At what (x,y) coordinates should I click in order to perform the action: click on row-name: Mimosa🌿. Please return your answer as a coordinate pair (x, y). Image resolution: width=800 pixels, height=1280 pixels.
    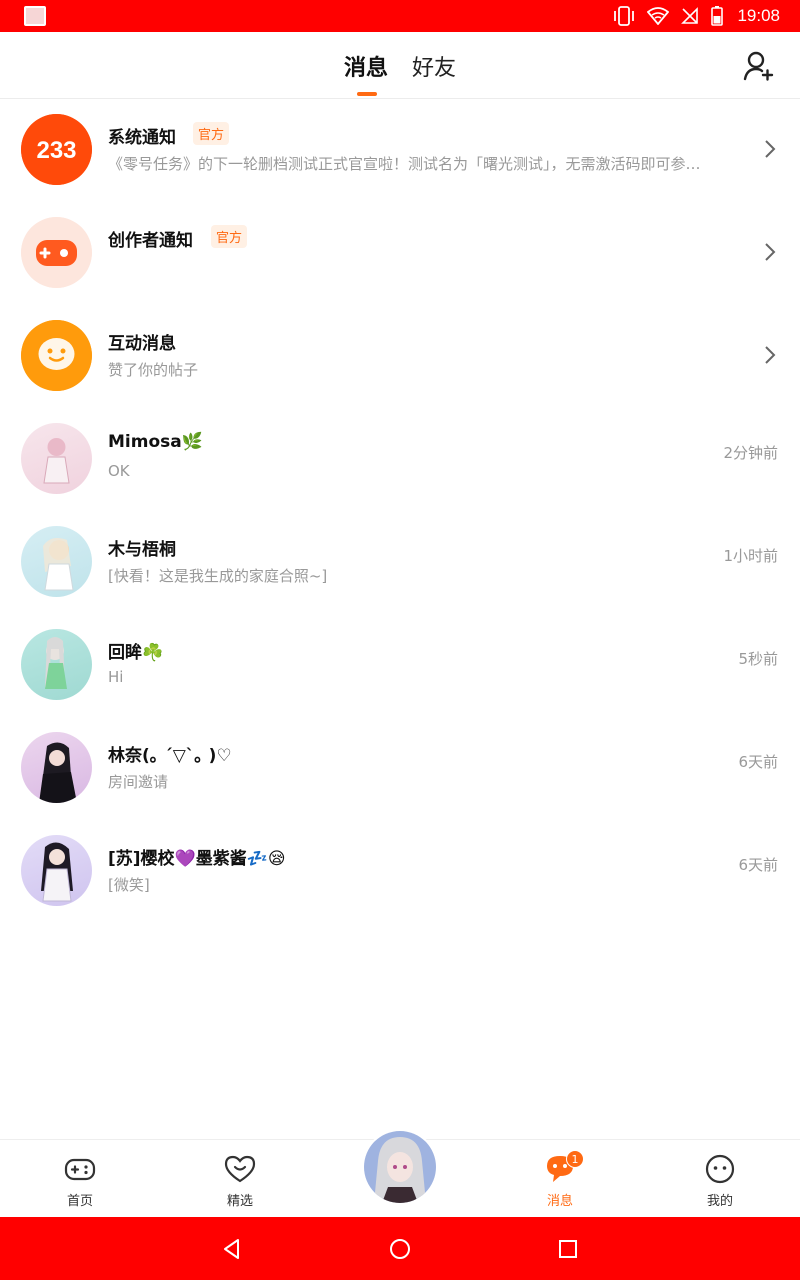
    Looking at the image, I should click on (155, 442).